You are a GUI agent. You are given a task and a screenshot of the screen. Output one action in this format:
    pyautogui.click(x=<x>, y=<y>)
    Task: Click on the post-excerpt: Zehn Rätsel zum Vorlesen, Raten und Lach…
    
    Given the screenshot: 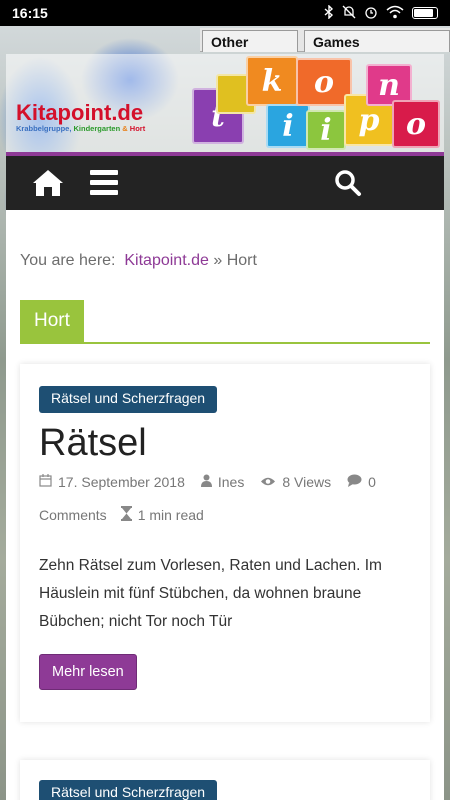 What is the action you would take?
    pyautogui.click(x=210, y=593)
    